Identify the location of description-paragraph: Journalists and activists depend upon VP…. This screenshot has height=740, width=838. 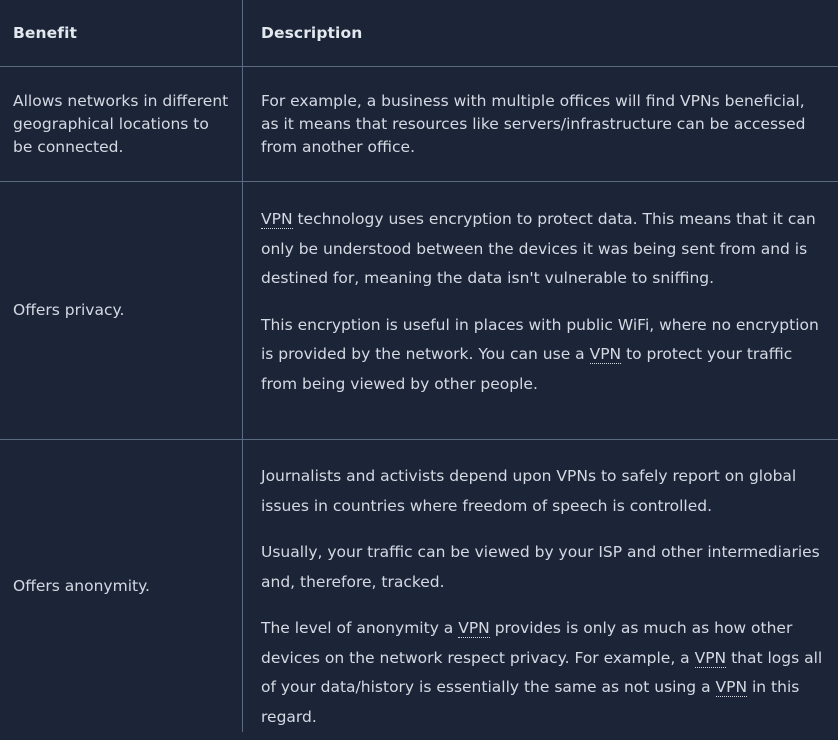
(529, 491).